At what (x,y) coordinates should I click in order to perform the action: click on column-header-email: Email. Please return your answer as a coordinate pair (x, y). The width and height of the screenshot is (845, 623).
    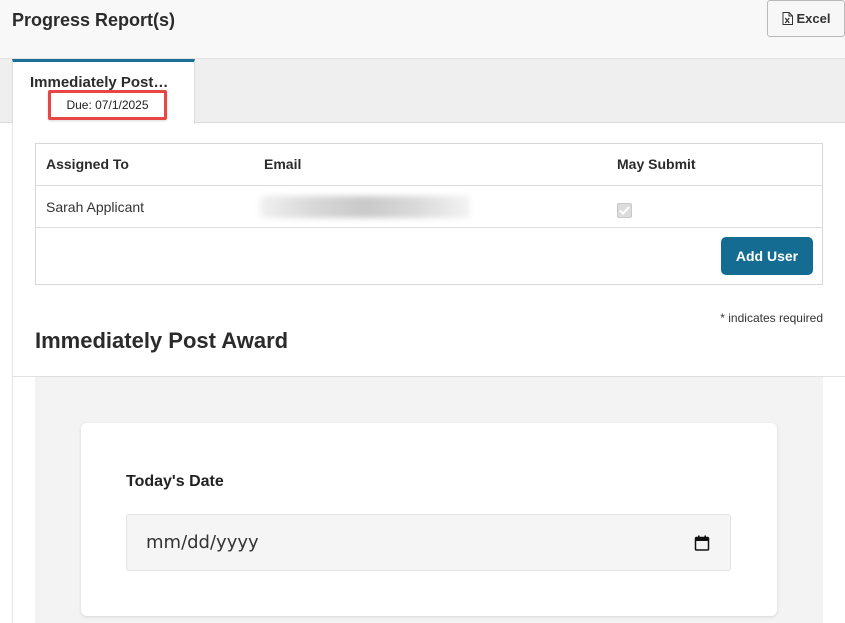
    Looking at the image, I should click on (283, 164).